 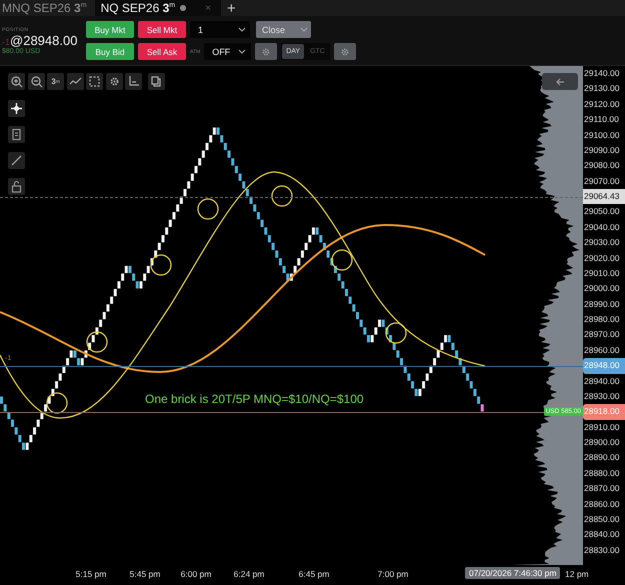 I want to click on price-label: 29090.00, so click(x=601, y=150).